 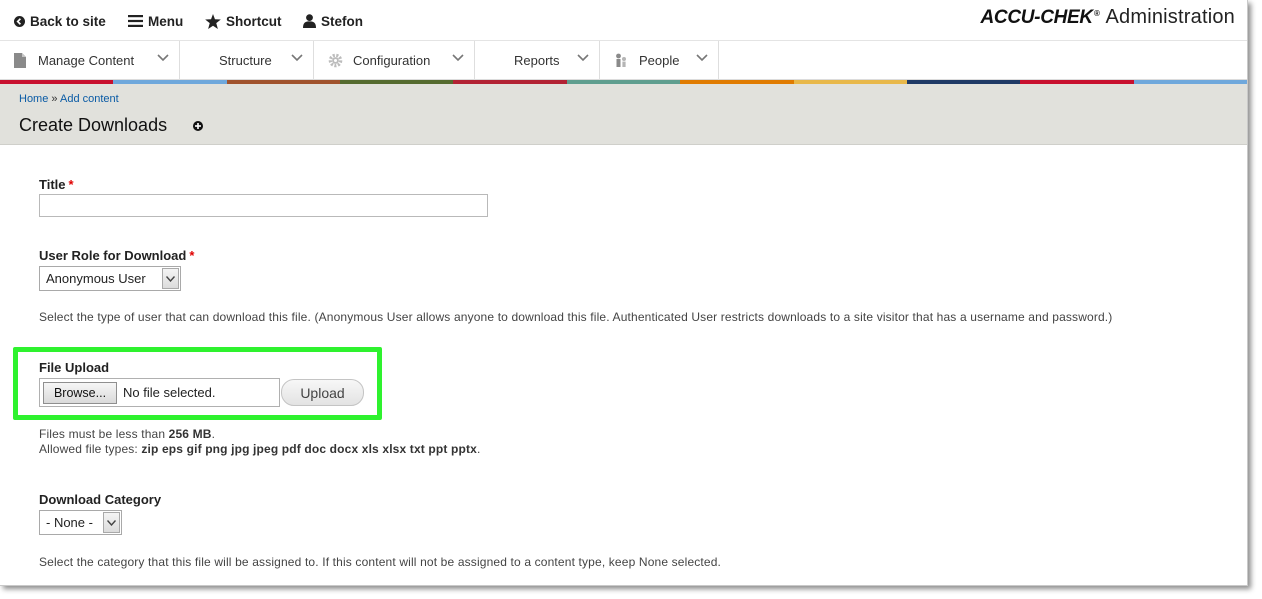 What do you see at coordinates (96, 278) in the screenshot?
I see `user-role-selected-value: Anonymous User` at bounding box center [96, 278].